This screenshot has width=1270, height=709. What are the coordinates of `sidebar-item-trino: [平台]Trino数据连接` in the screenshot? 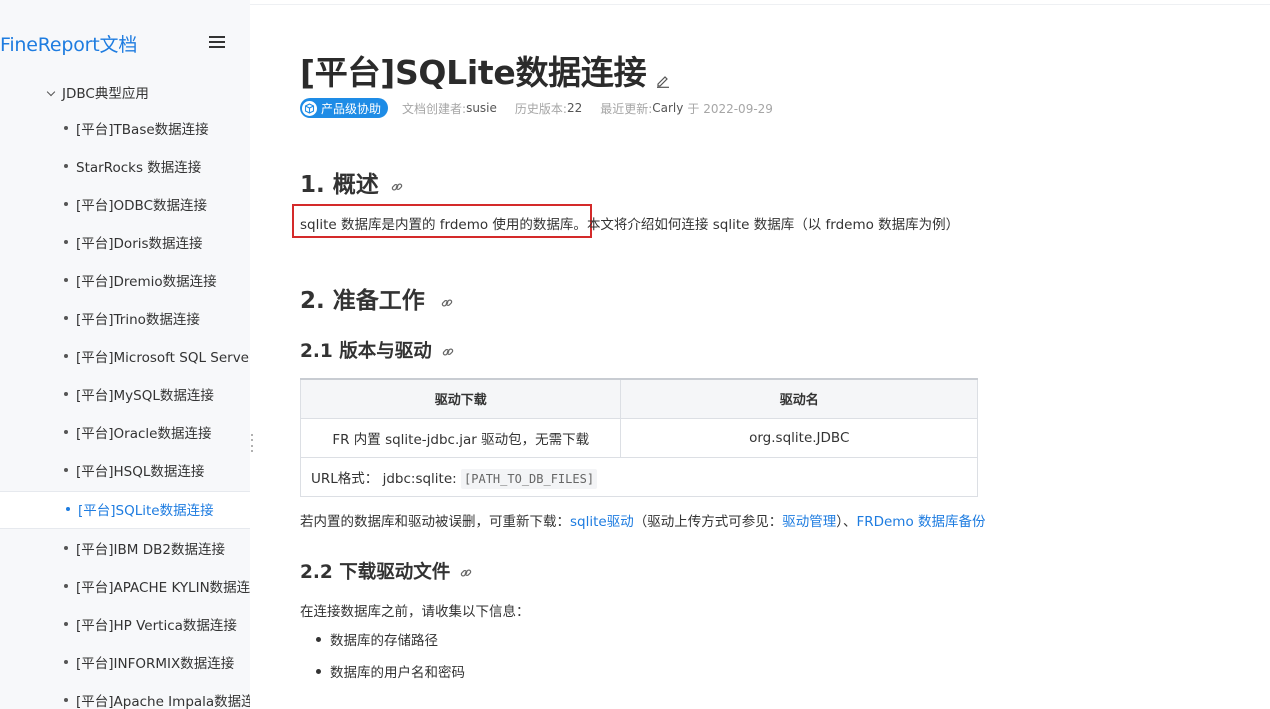 It's located at (125, 320).